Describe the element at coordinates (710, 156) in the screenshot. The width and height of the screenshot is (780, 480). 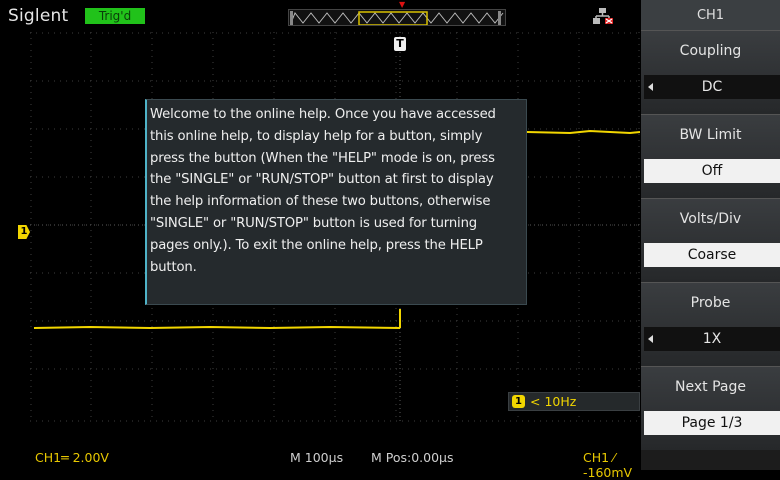
I see `bw-limit-menu-button: BW Limit Off` at that location.